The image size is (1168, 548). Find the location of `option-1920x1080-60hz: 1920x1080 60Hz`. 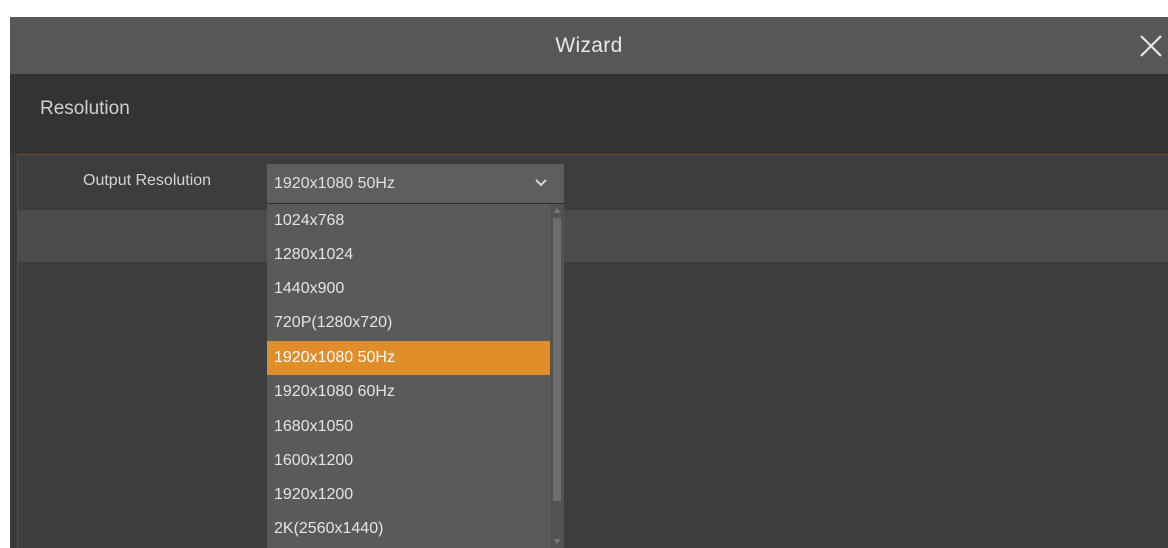

option-1920x1080-60hz: 1920x1080 60Hz is located at coordinates (408, 392).